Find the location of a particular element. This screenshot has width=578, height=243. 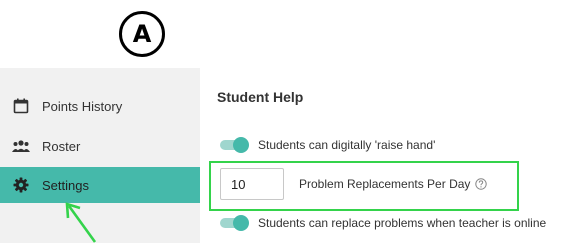

sidebar-item-roster: Roster is located at coordinates (100, 146).